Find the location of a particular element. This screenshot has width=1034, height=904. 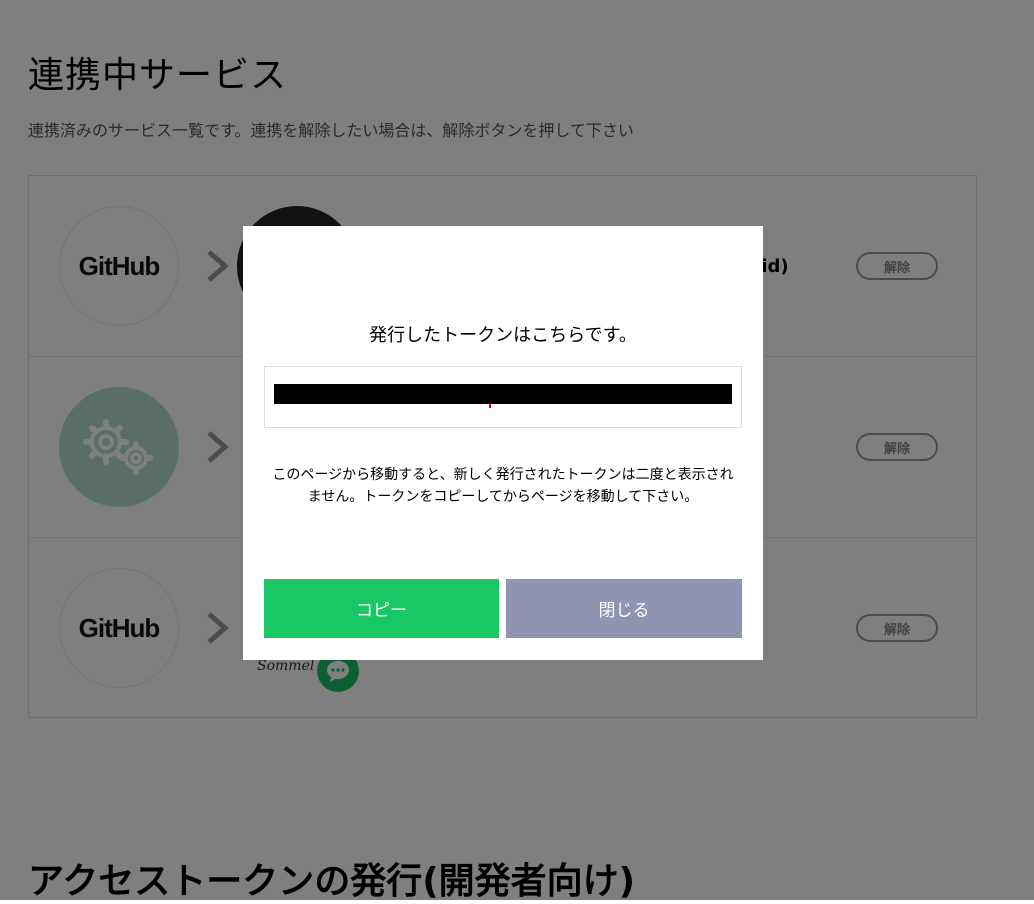

token-redaction is located at coordinates (503, 394).